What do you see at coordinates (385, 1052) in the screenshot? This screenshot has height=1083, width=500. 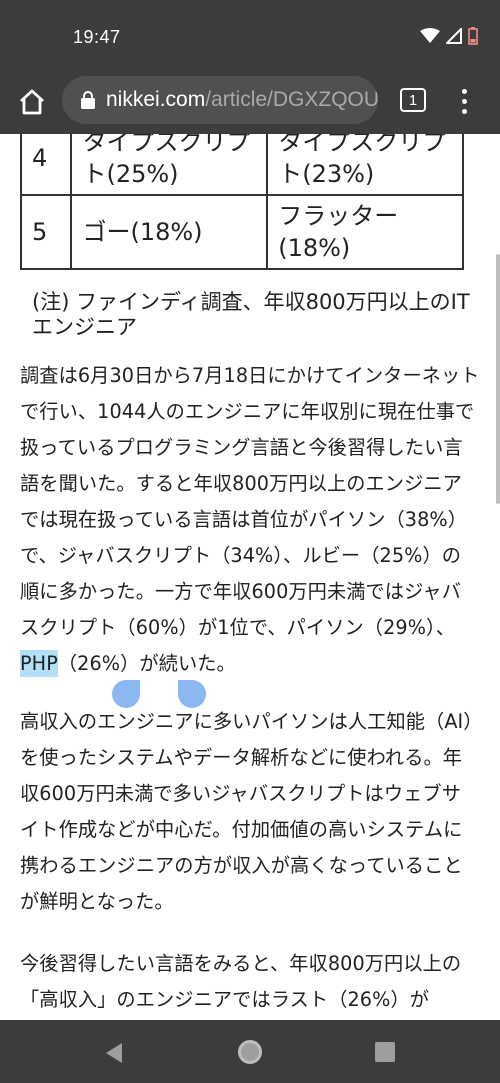 I see `recents-icon` at bounding box center [385, 1052].